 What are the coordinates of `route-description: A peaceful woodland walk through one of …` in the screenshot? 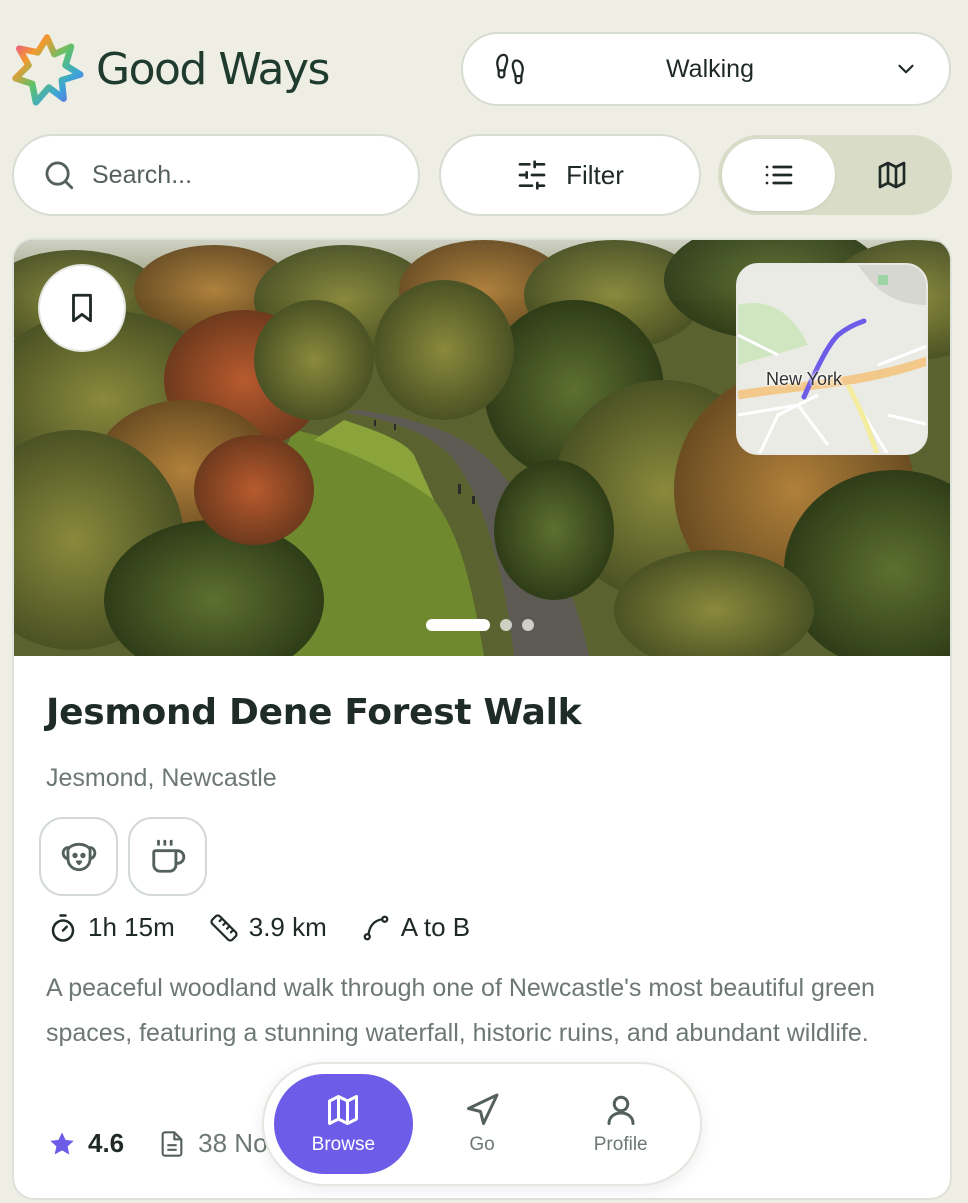 It's located at (460, 1010).